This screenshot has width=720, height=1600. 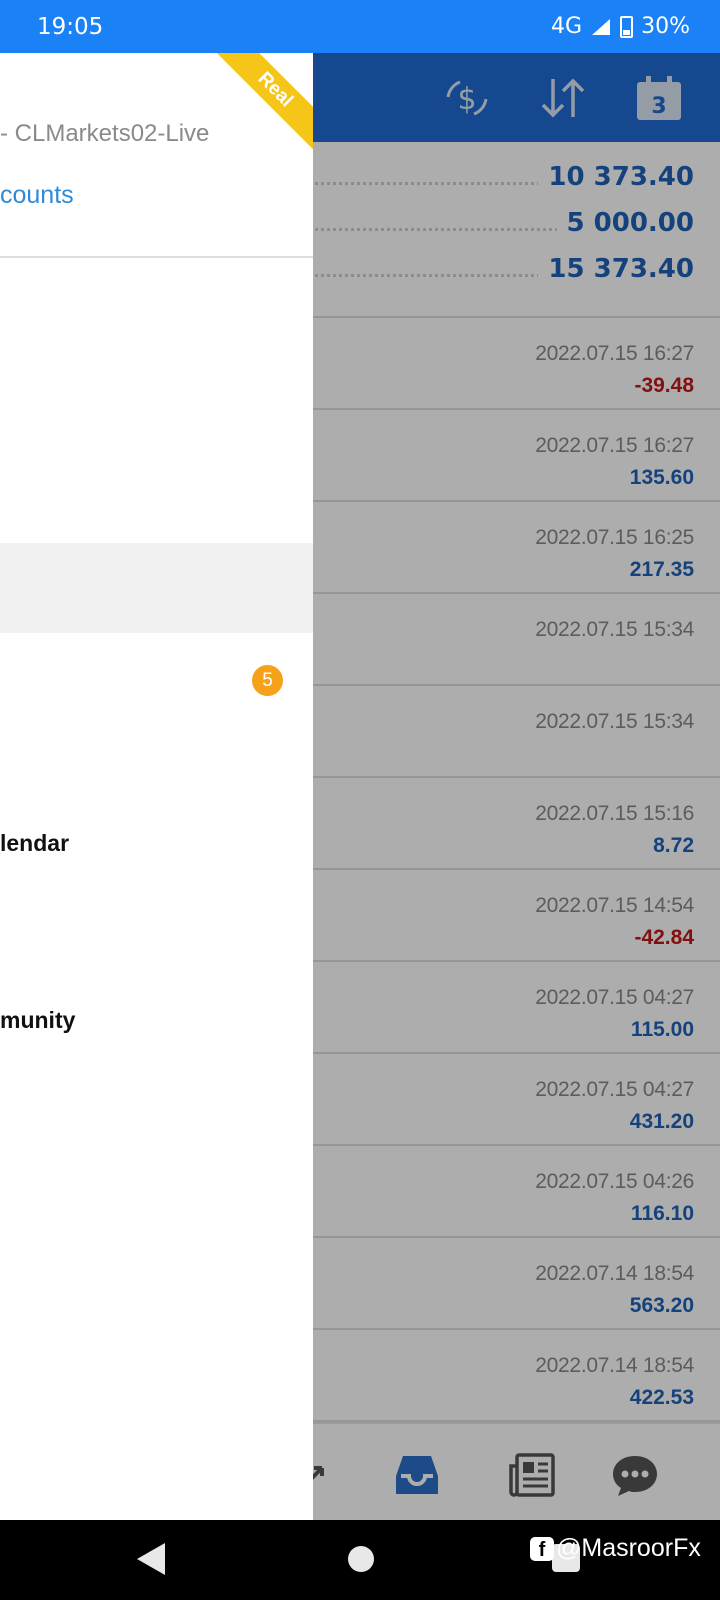 What do you see at coordinates (601, 26) in the screenshot?
I see `signal-icon` at bounding box center [601, 26].